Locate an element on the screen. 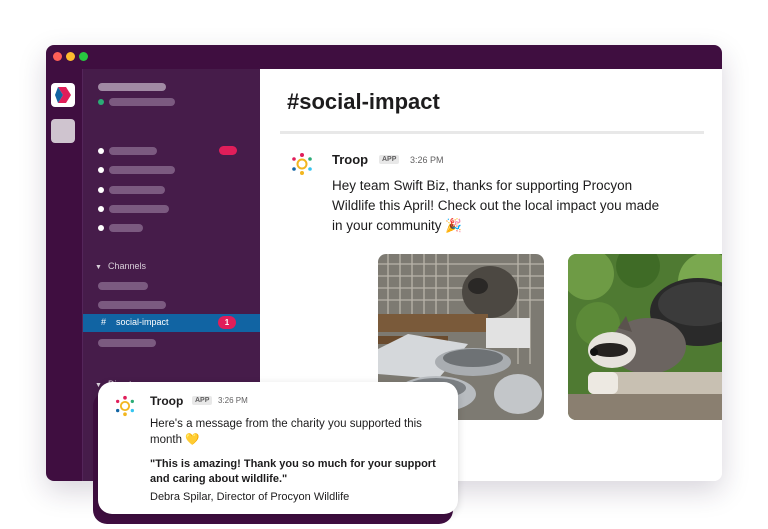  popup-sender: Troop is located at coordinates (166, 401).